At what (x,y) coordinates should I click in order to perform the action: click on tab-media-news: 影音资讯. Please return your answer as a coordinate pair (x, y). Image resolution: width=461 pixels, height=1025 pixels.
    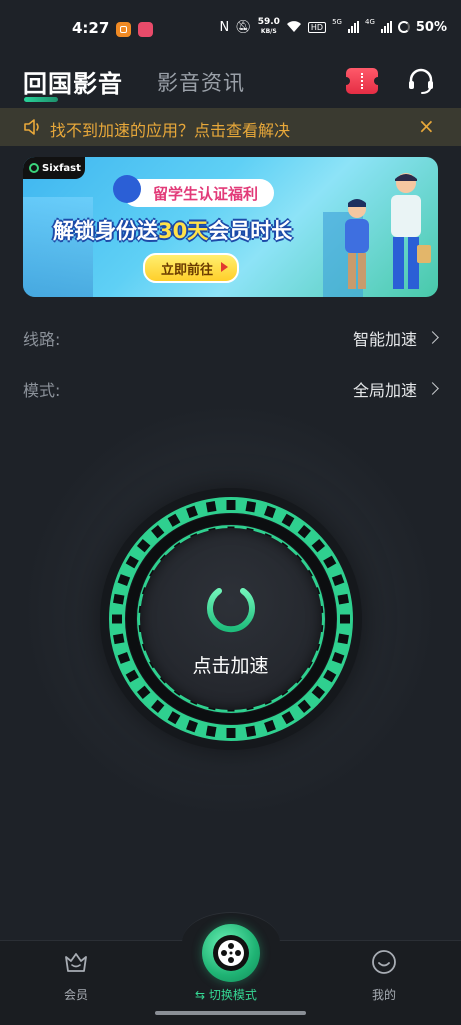
    Looking at the image, I should click on (201, 82).